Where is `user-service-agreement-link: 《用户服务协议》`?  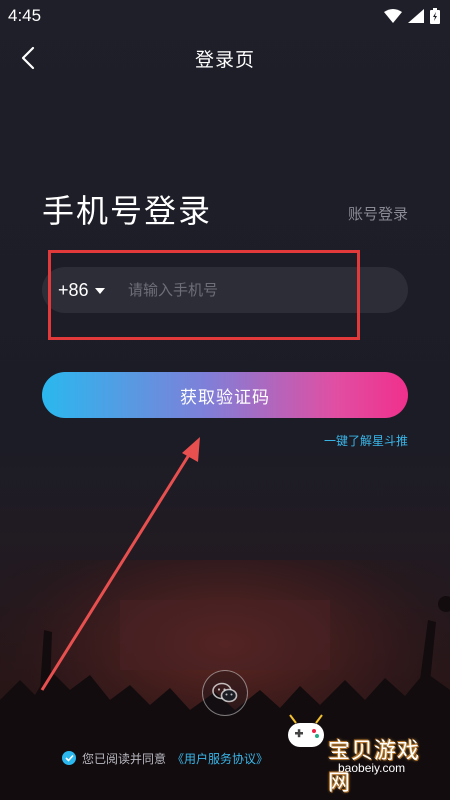 user-service-agreement-link: 《用户服务协议》 is located at coordinates (220, 758).